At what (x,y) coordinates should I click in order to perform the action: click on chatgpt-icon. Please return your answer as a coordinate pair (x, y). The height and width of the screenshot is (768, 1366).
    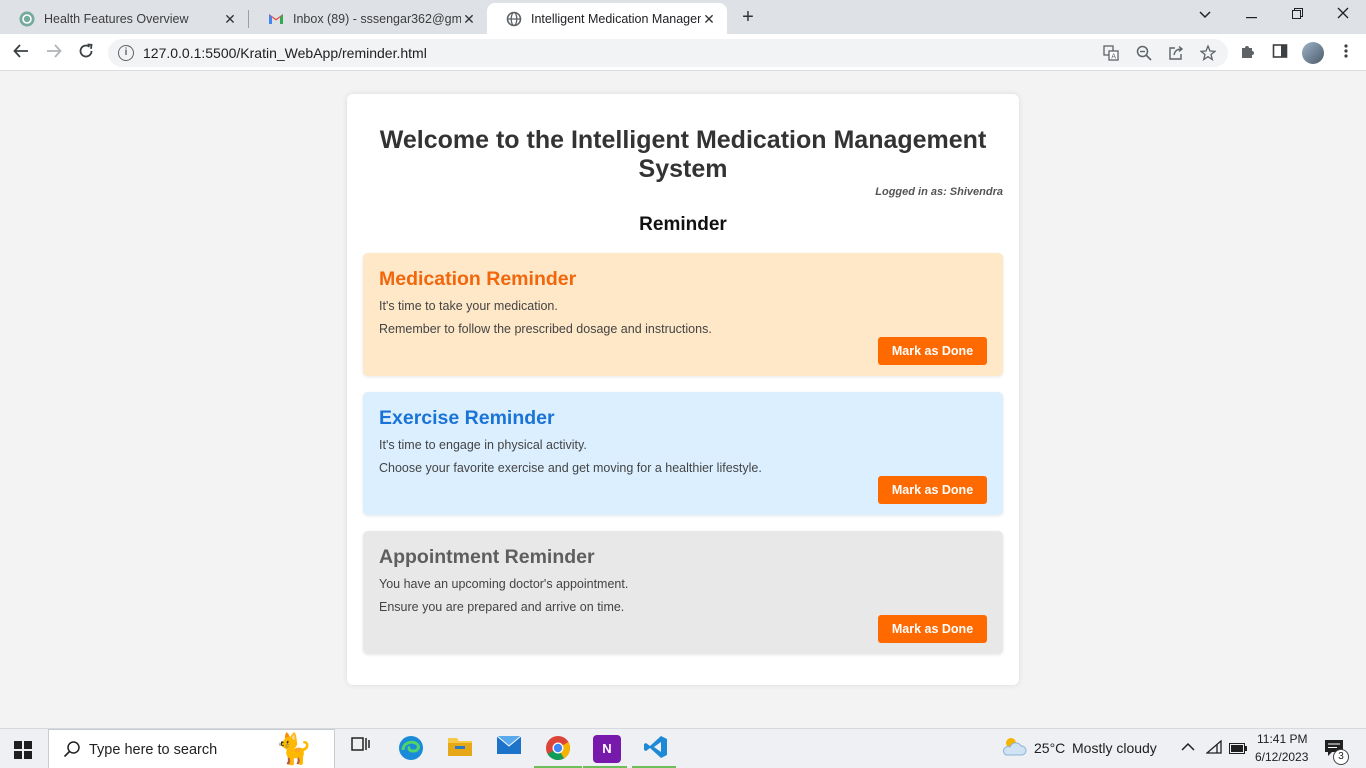
    Looking at the image, I should click on (27, 19).